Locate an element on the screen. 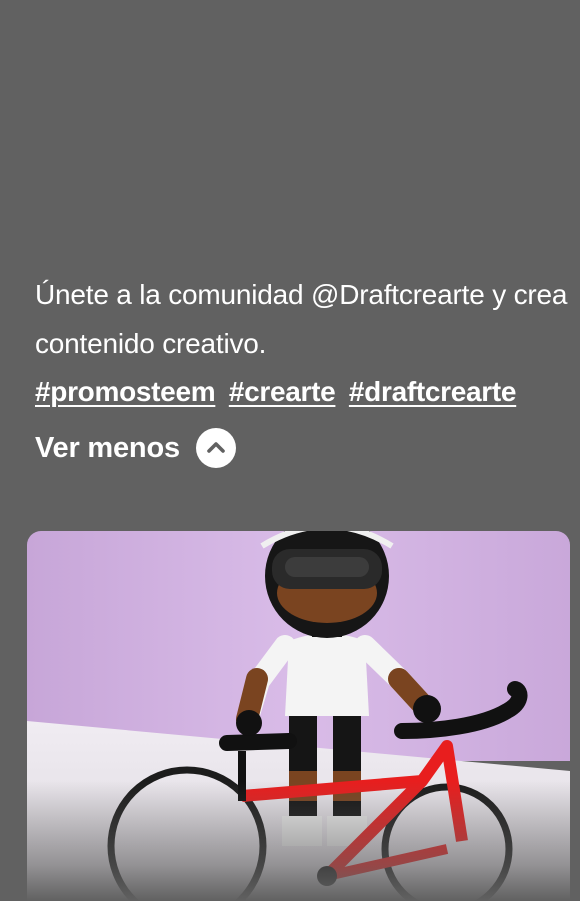 The width and height of the screenshot is (580, 901). hashtag-crearte: #crearte is located at coordinates (282, 391).